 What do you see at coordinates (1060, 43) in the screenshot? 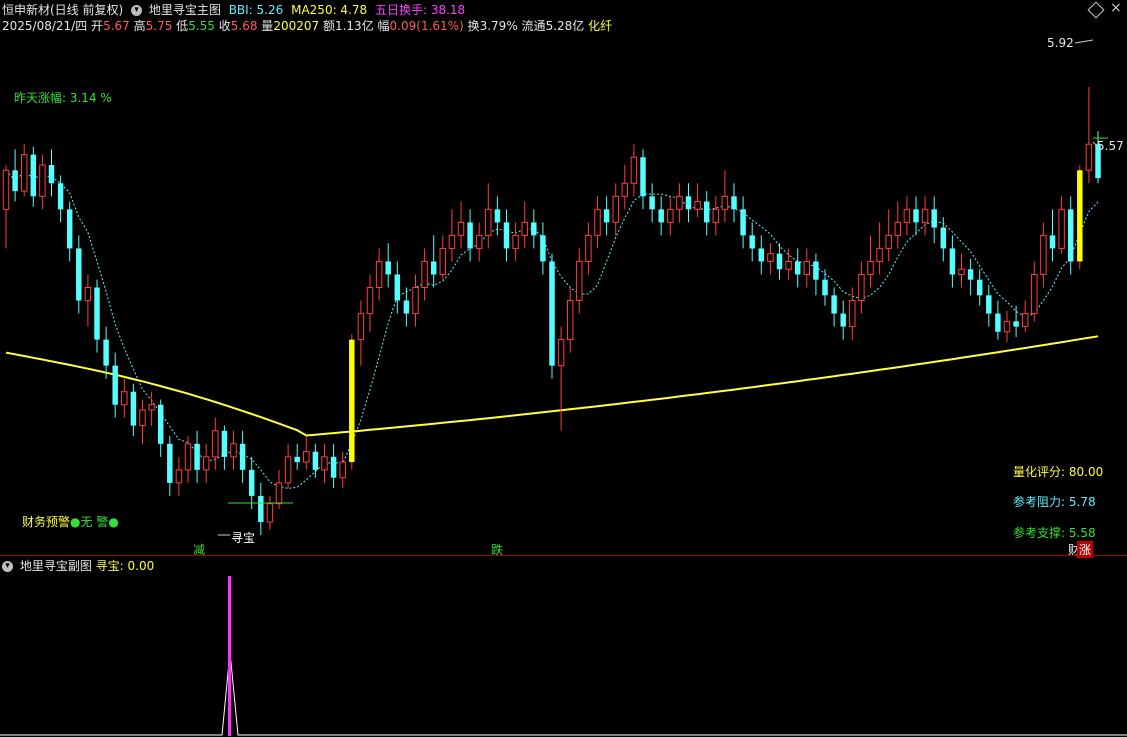
I see `high-price-label: 5.92` at bounding box center [1060, 43].